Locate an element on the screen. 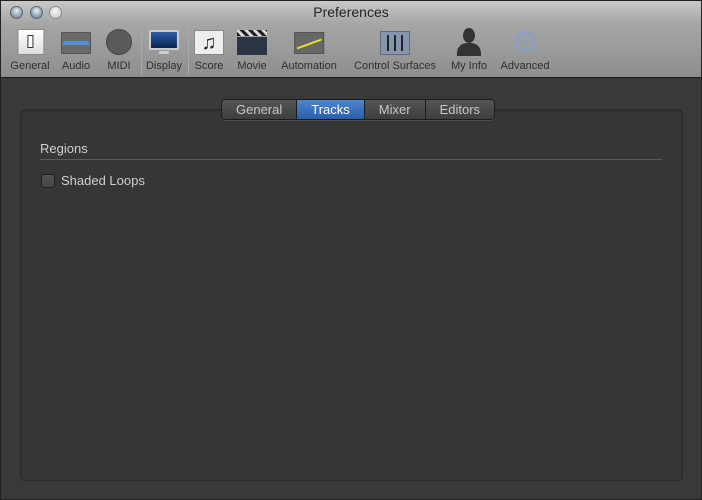 This screenshot has height=500, width=702. toolbar-audio: Audio is located at coordinates (76, 50).